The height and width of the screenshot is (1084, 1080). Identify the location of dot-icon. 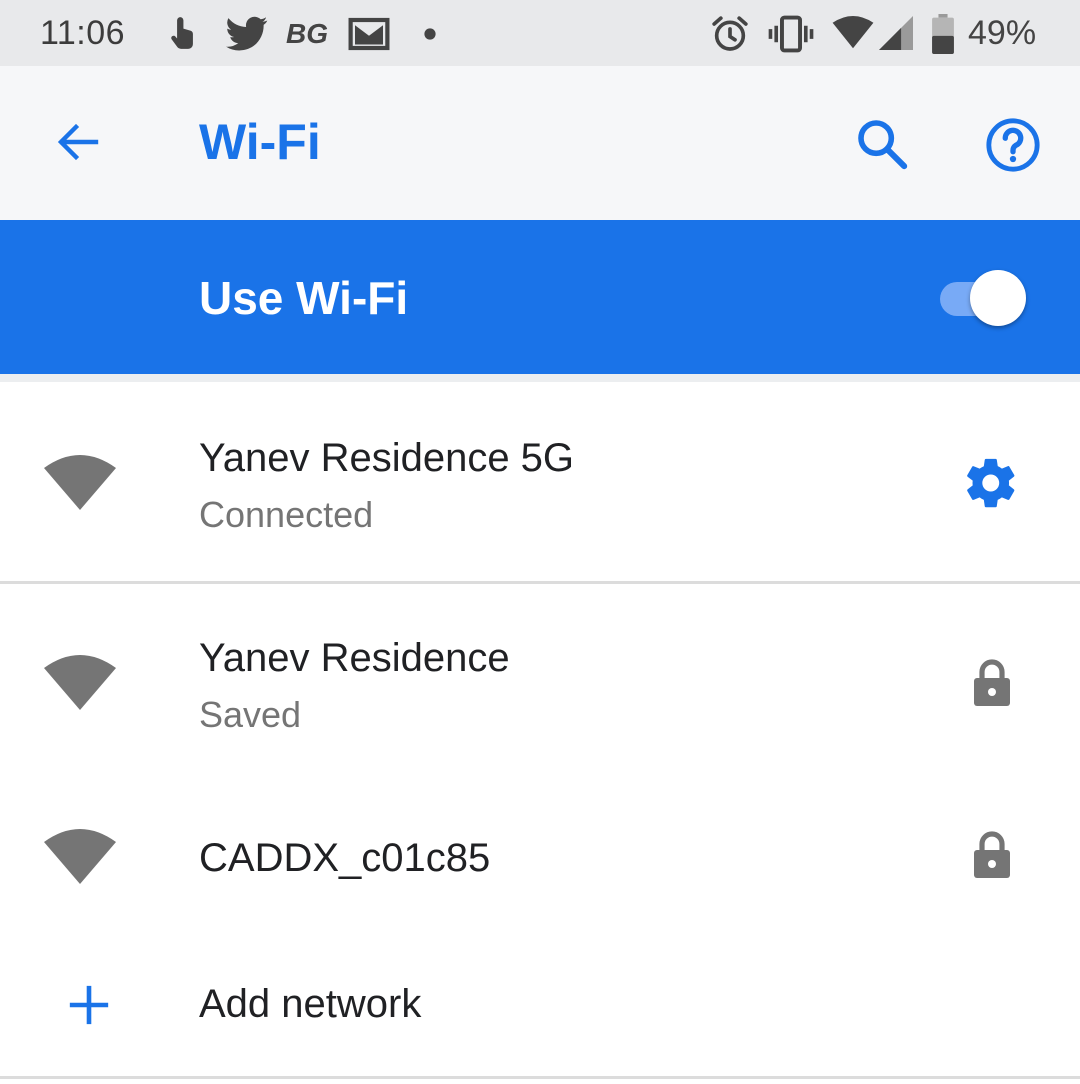
(430, 34).